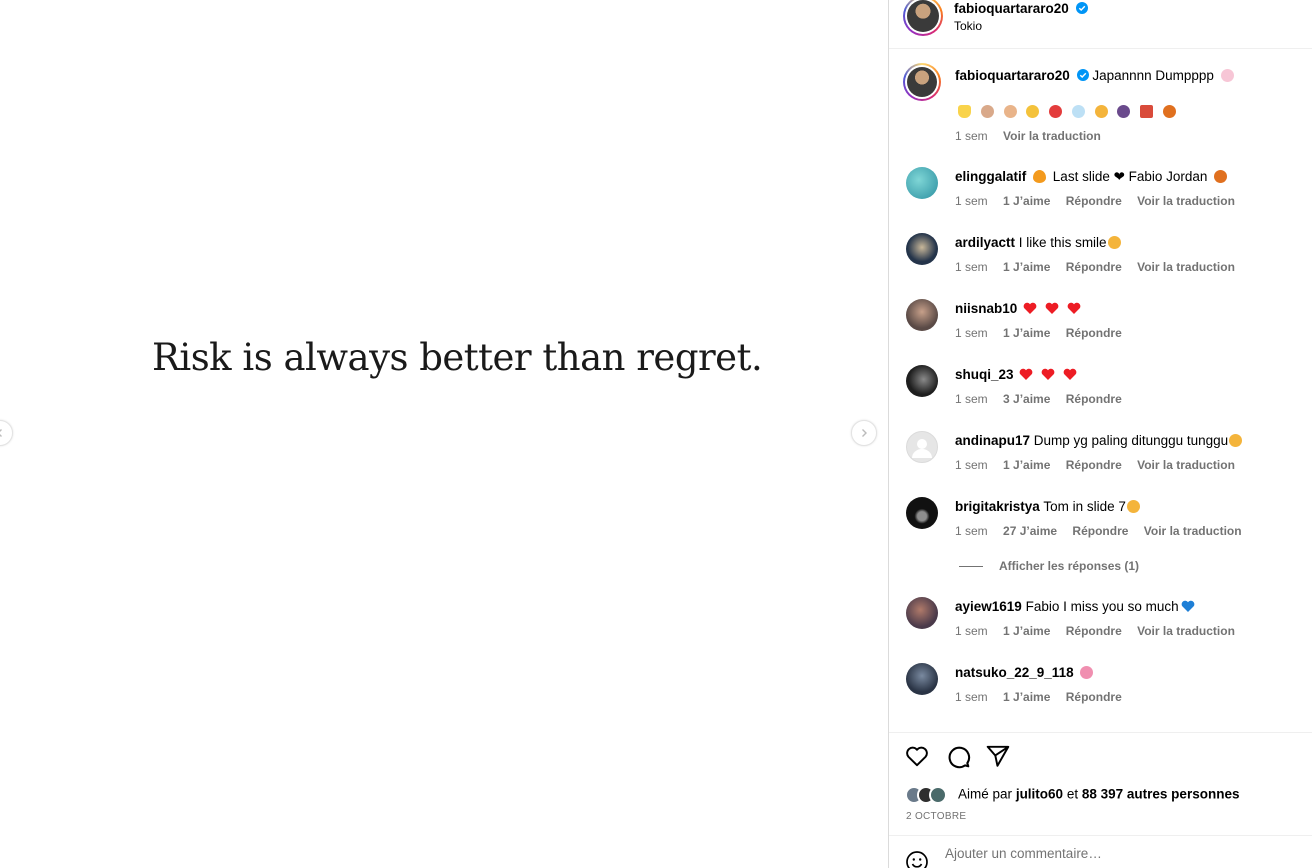 This screenshot has height=868, width=1312. Describe the element at coordinates (1069, 566) in the screenshot. I see `view-replies-label: Afficher les réponses (1)` at that location.